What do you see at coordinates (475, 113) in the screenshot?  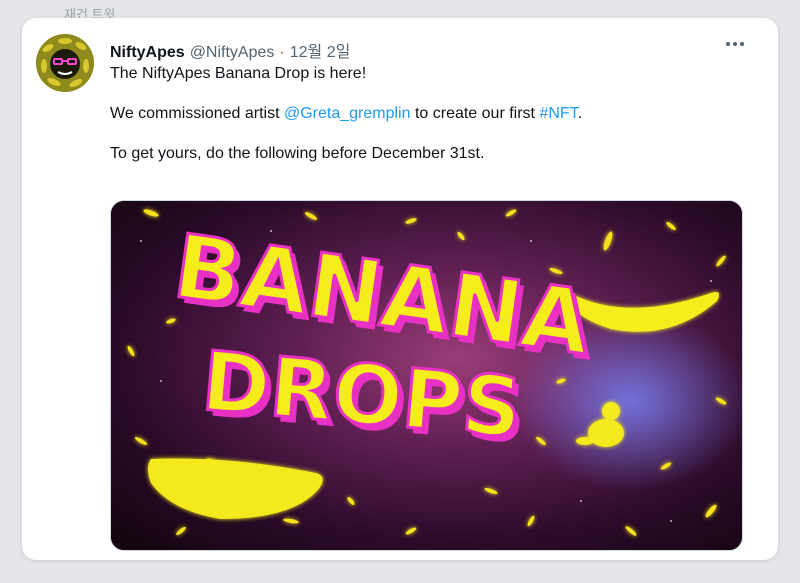 I see `line2-middle: to create our first` at bounding box center [475, 113].